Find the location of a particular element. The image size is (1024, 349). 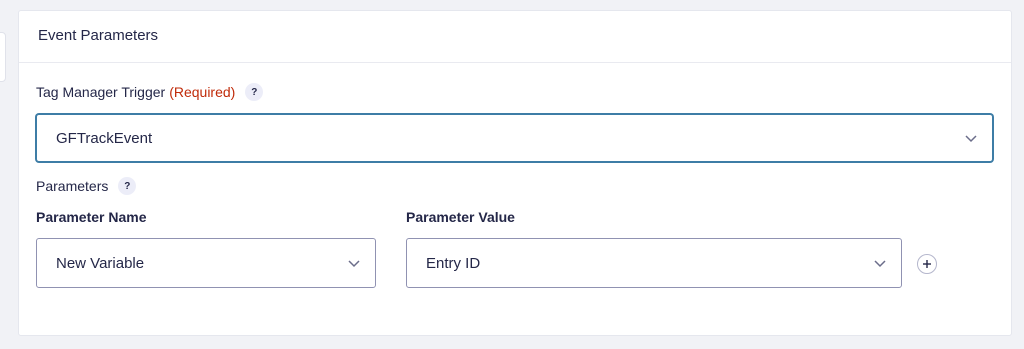

panel-header: Event Parameters is located at coordinates (515, 37).